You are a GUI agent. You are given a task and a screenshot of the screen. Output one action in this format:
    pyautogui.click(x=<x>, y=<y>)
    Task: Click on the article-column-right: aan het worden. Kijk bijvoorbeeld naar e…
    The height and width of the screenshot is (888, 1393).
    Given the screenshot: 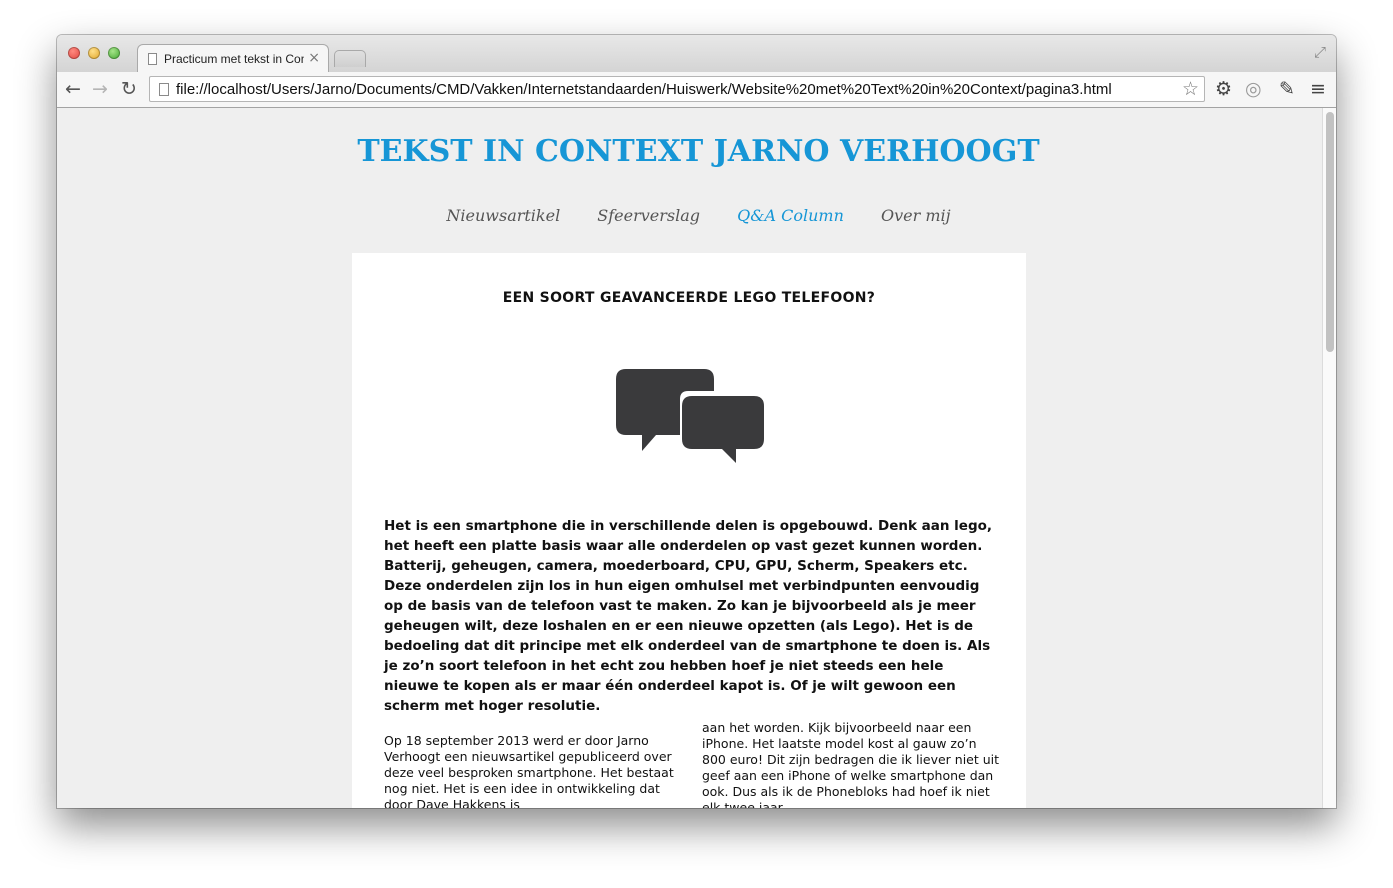 What is the action you would take?
    pyautogui.click(x=851, y=764)
    